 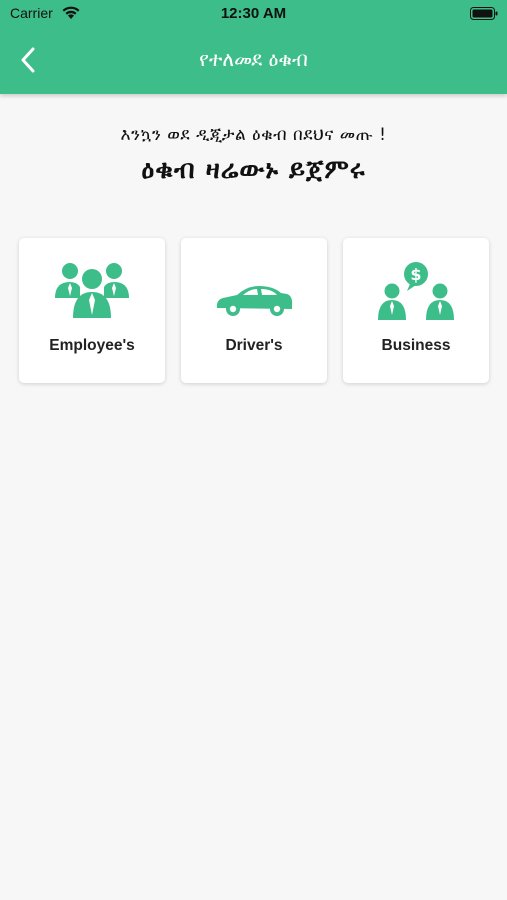 What do you see at coordinates (254, 301) in the screenshot?
I see `car-icon` at bounding box center [254, 301].